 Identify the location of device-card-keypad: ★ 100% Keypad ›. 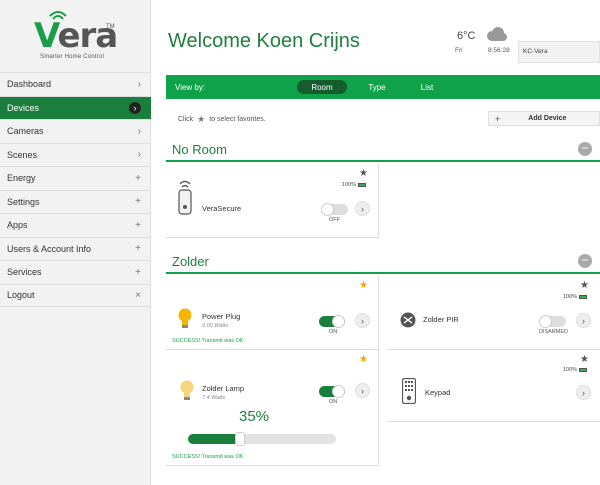
(493, 386).